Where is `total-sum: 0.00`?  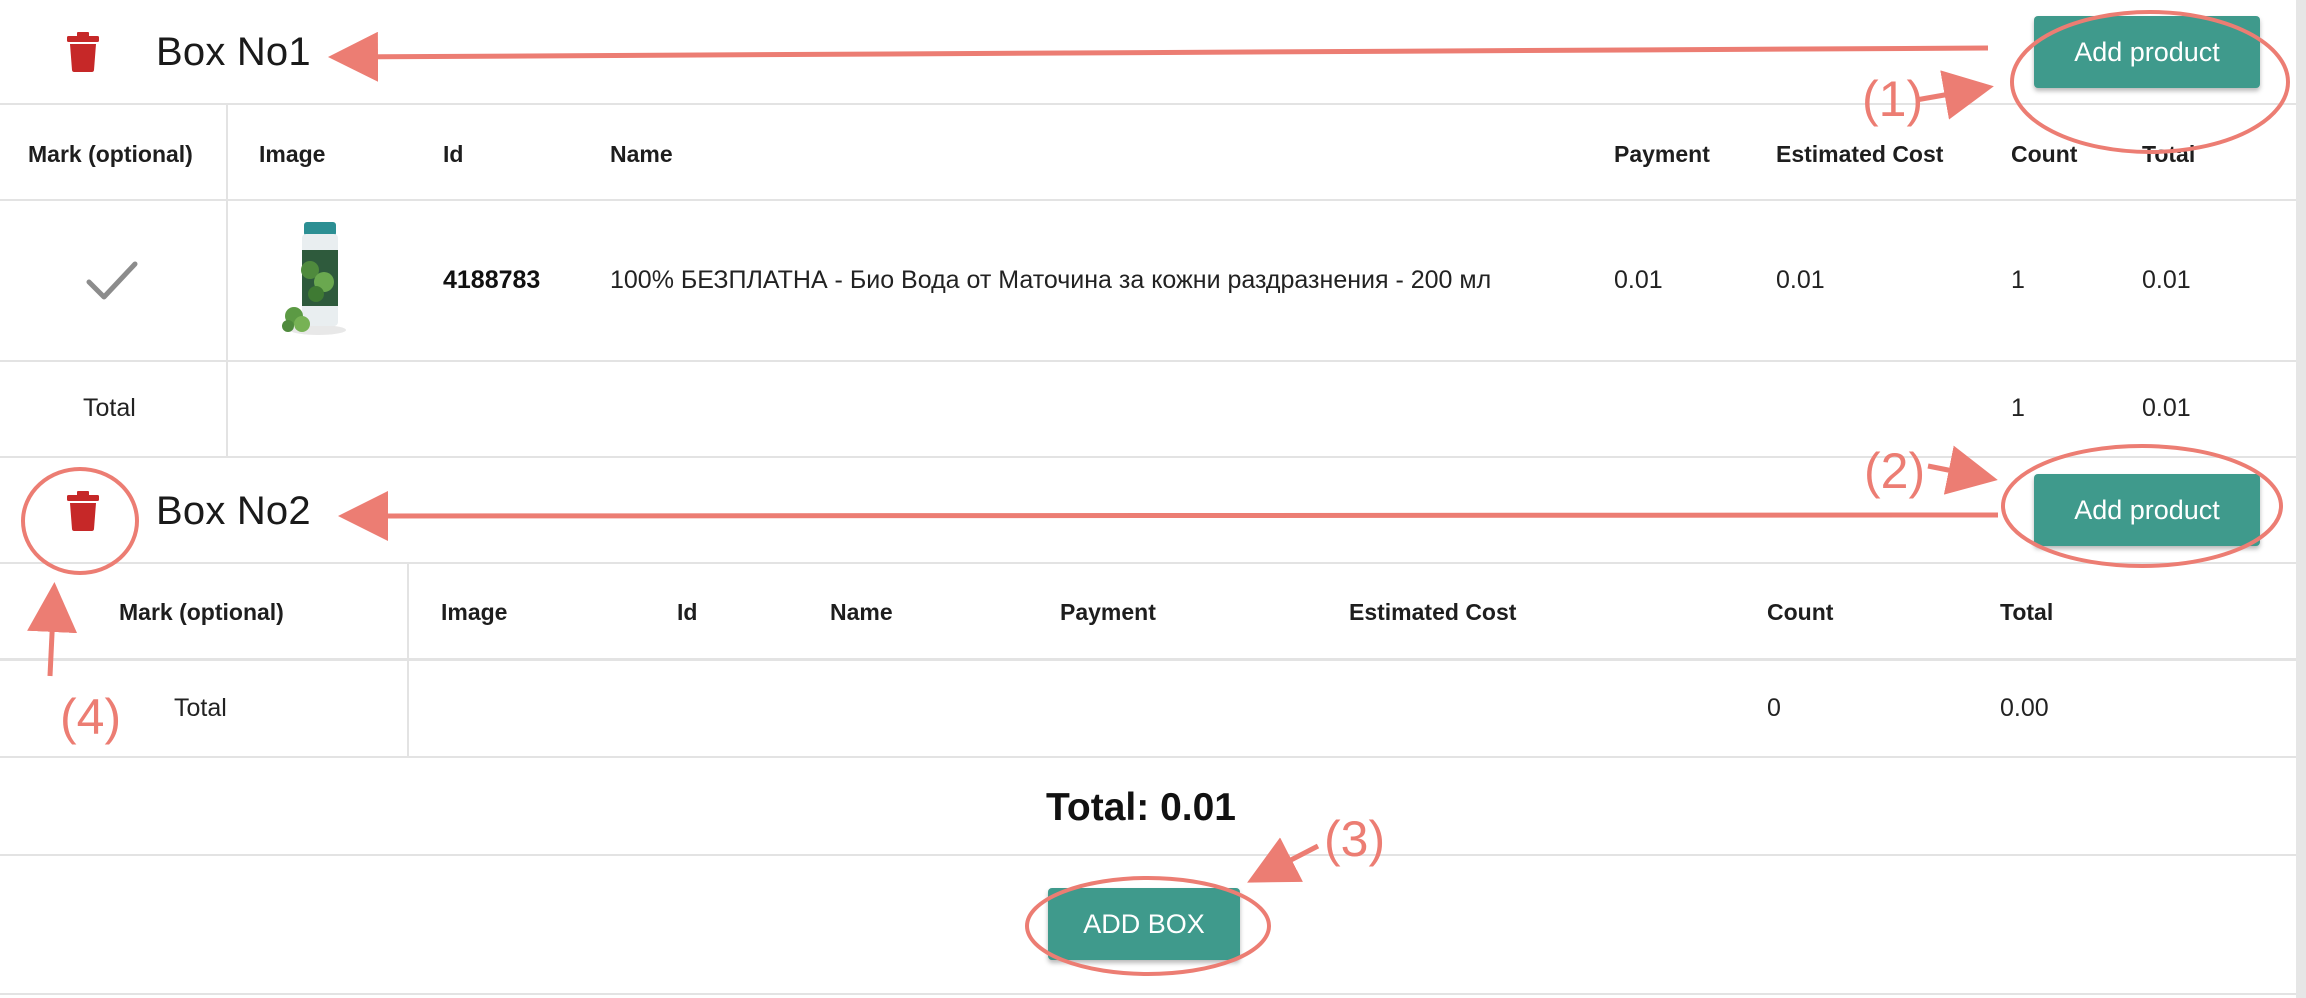
total-sum: 0.00 is located at coordinates (2024, 708).